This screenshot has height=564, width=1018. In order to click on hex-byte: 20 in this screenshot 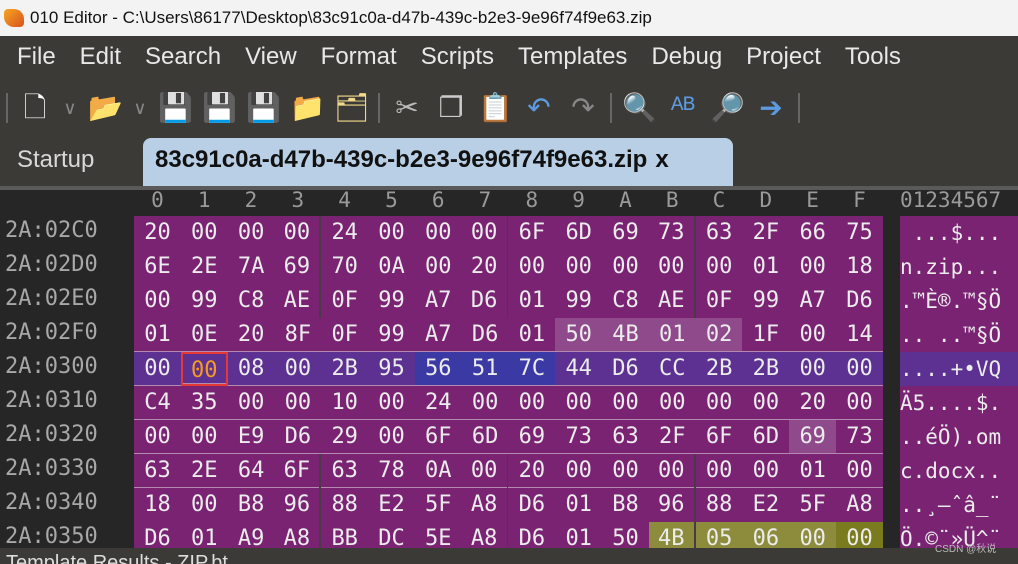, I will do `click(813, 403)`.